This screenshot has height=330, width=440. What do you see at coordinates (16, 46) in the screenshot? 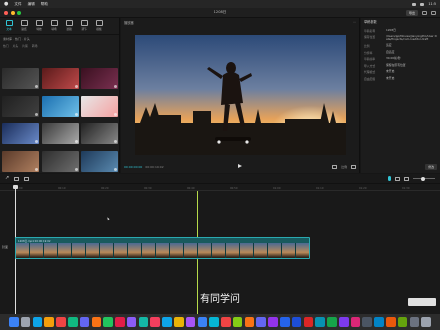
I see `media-subtab: 片头` at bounding box center [16, 46].